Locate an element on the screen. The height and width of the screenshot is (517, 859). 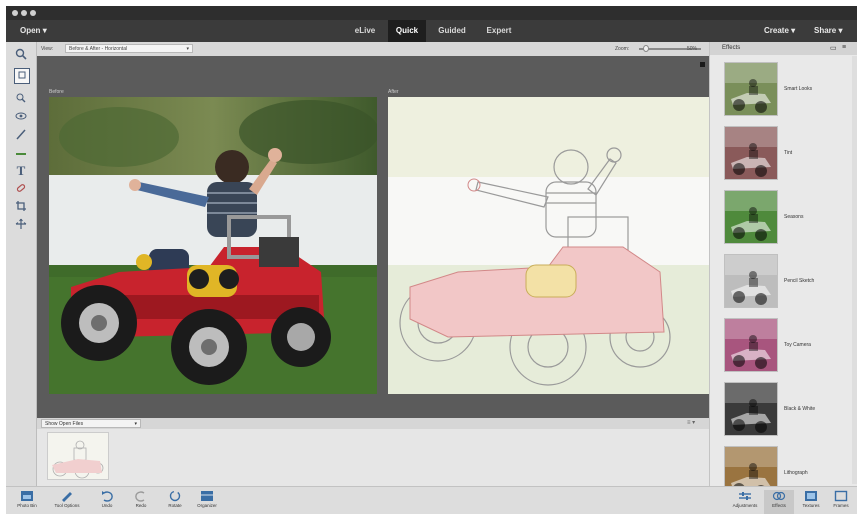
effect-label: Smart Looks is located at coordinates (798, 89).